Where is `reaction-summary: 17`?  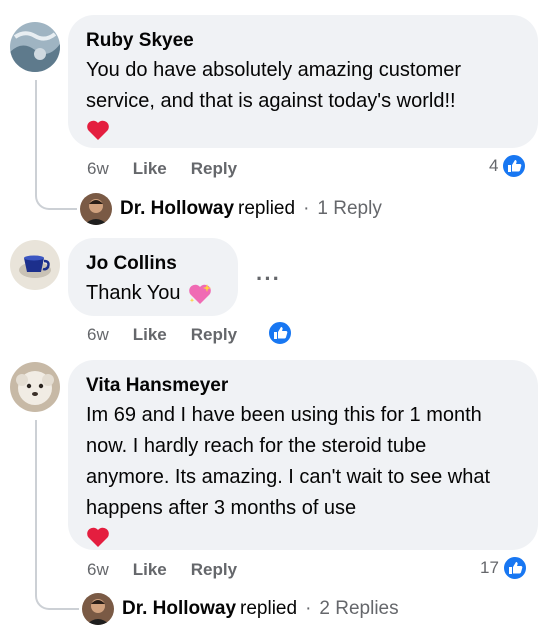
reaction-summary: 17 is located at coordinates (504, 568).